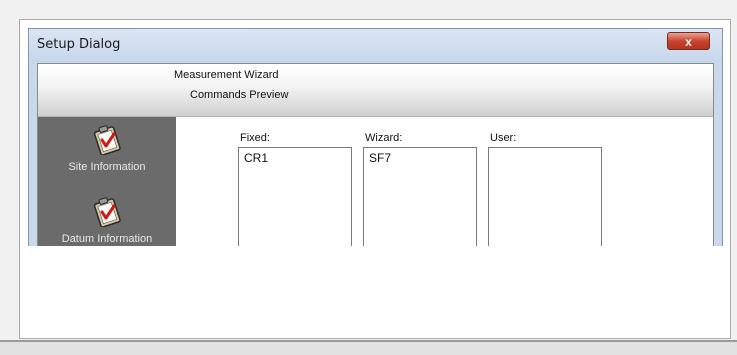 This screenshot has height=355, width=737. Describe the element at coordinates (79, 44) in the screenshot. I see `dialog-title: Setup Dialog` at that location.